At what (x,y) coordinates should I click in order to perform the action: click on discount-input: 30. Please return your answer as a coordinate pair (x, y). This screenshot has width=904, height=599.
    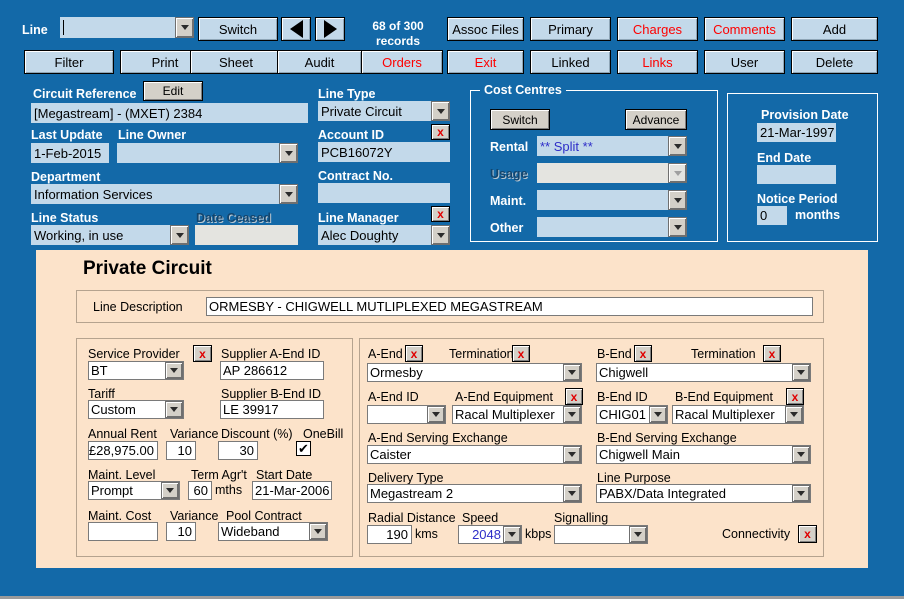
    Looking at the image, I should click on (238, 450).